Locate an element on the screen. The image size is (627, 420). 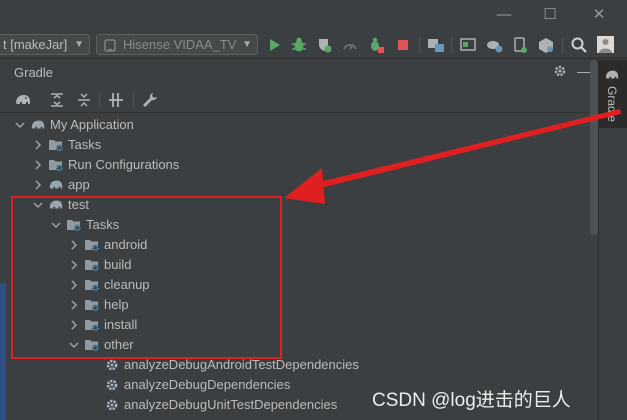
debug-icon is located at coordinates (299, 45).